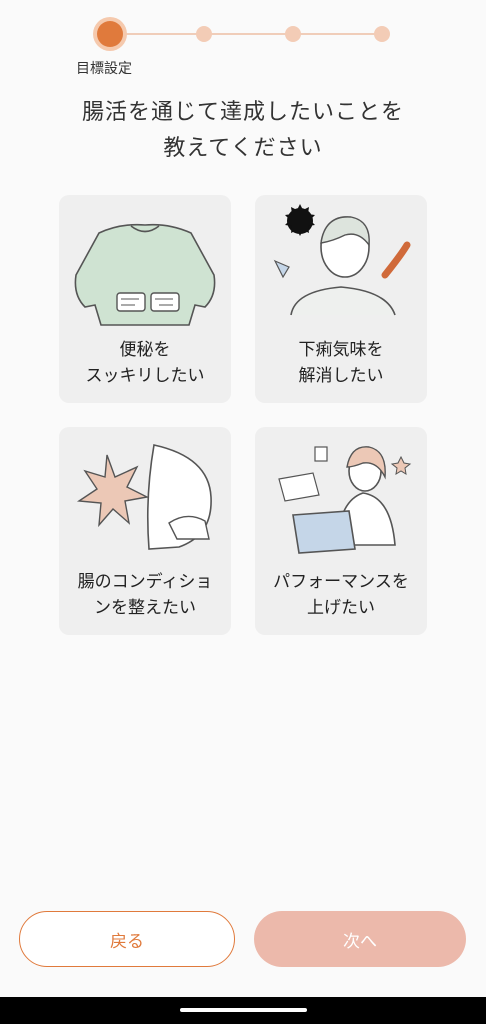 This screenshot has width=486, height=1024. Describe the element at coordinates (144, 497) in the screenshot. I see `stomach-burst-icon` at that location.